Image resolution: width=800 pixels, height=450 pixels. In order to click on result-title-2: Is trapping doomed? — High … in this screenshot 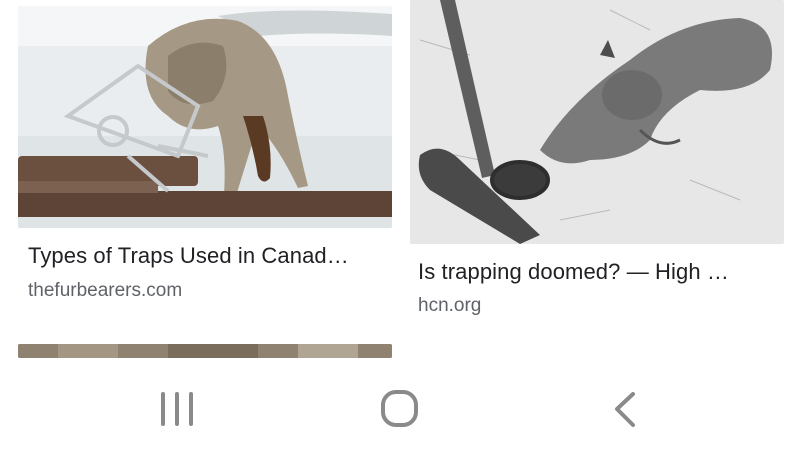, I will do `click(573, 272)`.